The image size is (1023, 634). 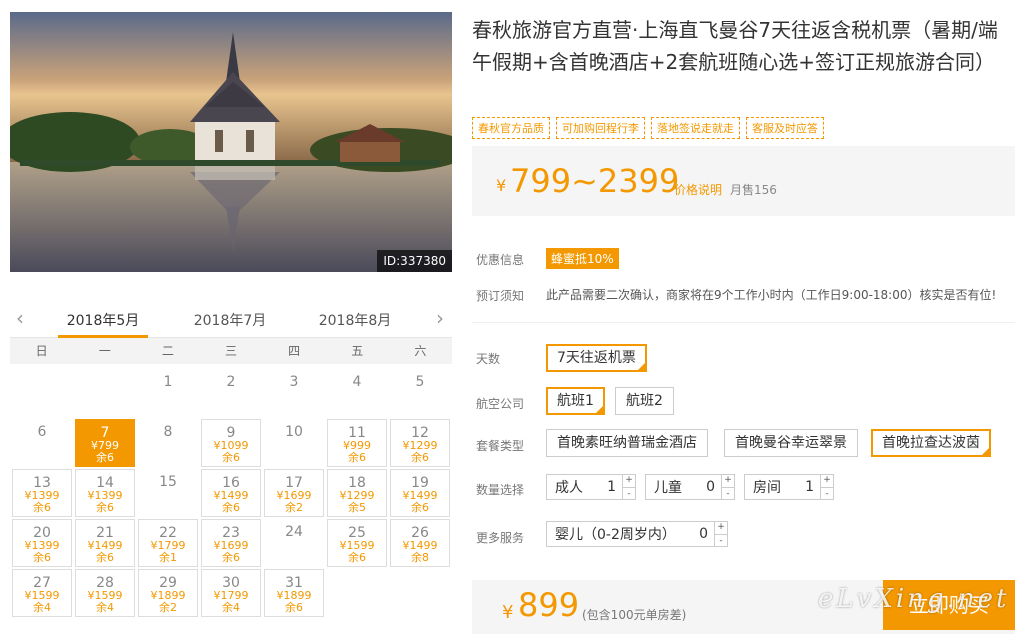 What do you see at coordinates (637, 534) in the screenshot?
I see `infant-stepper: 婴儿（0-2周岁内） 0 + -` at bounding box center [637, 534].